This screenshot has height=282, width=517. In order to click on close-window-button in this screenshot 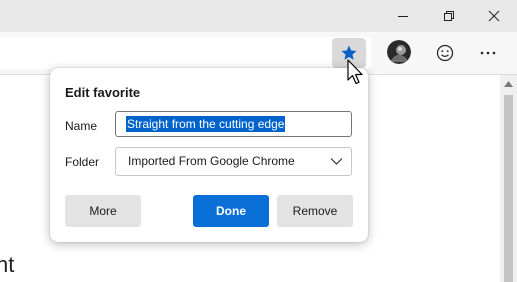, I will do `click(494, 16)`.